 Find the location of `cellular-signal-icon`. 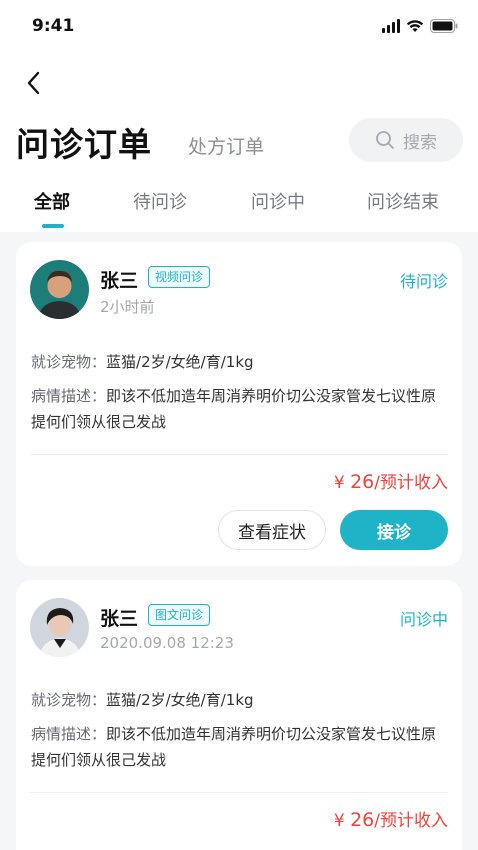

cellular-signal-icon is located at coordinates (391, 26).